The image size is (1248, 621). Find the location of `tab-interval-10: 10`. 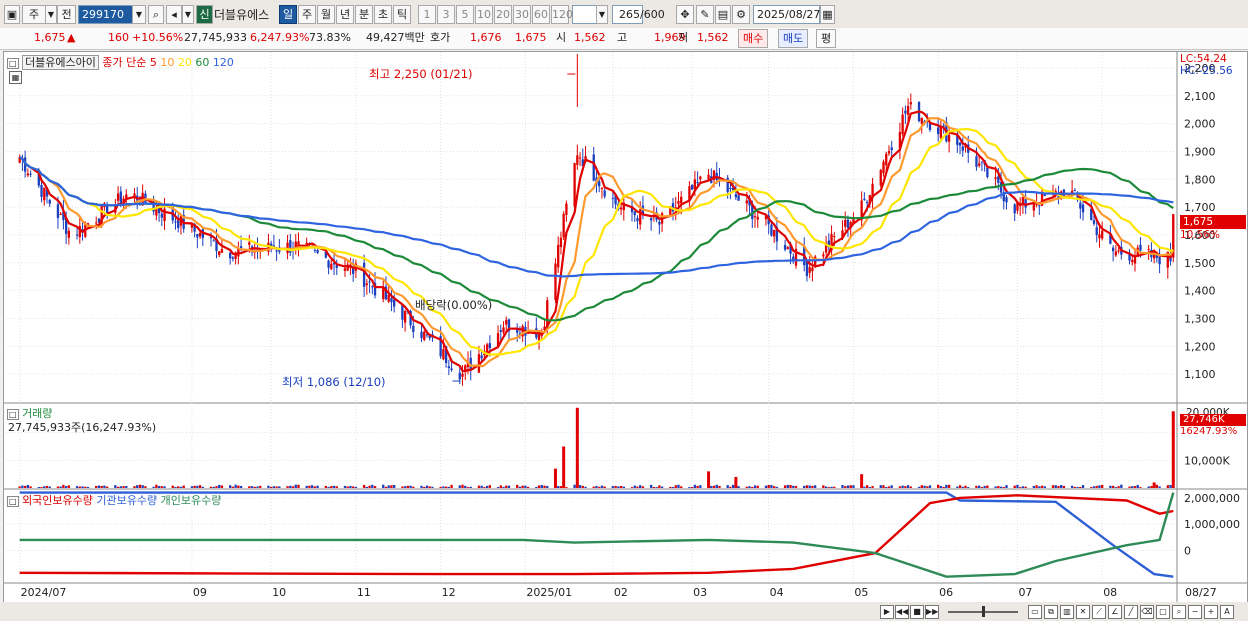

tab-interval-10: 10 is located at coordinates (484, 14).